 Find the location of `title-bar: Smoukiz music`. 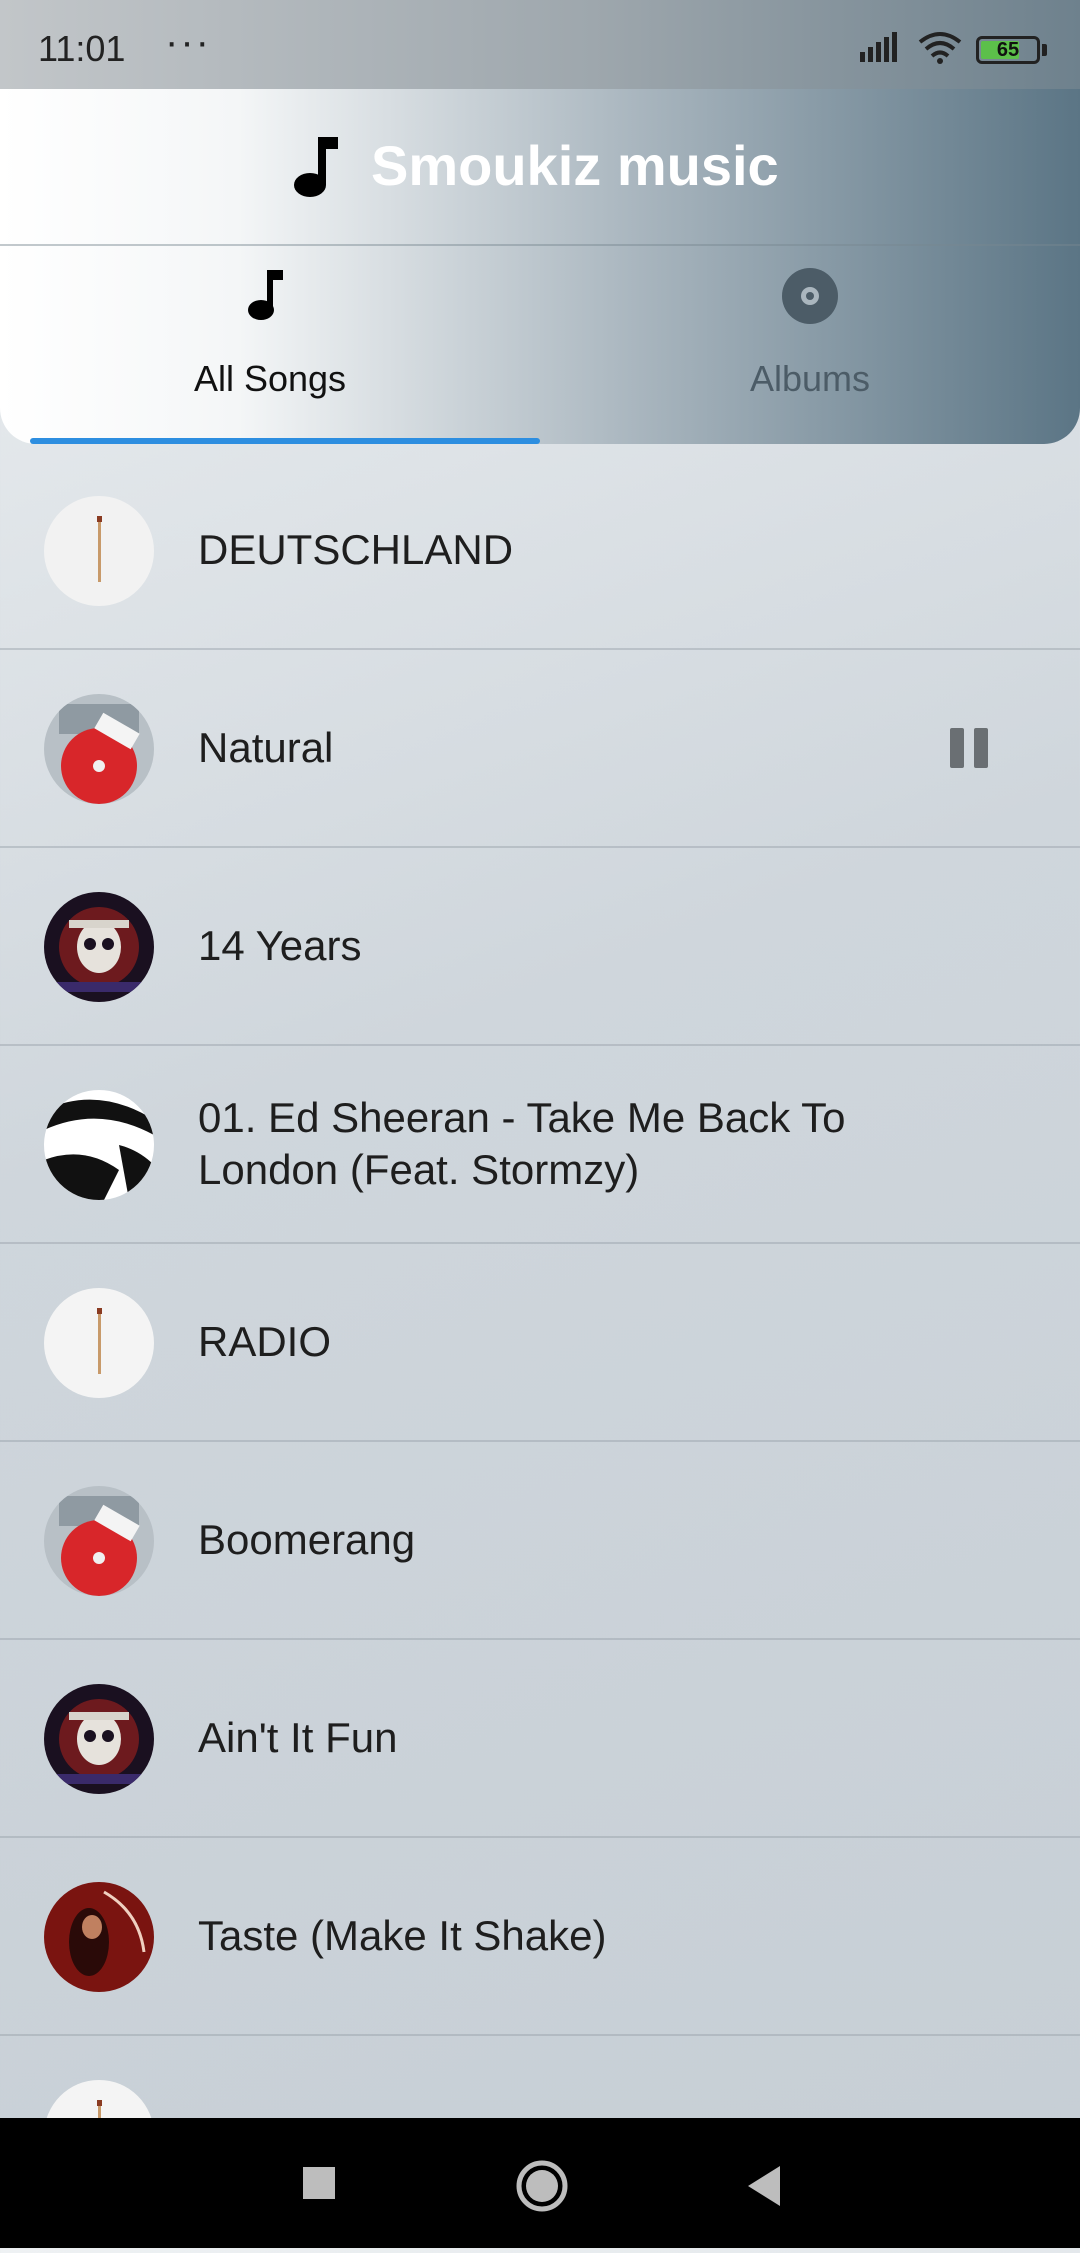

title-bar: Smoukiz music is located at coordinates (540, 166).